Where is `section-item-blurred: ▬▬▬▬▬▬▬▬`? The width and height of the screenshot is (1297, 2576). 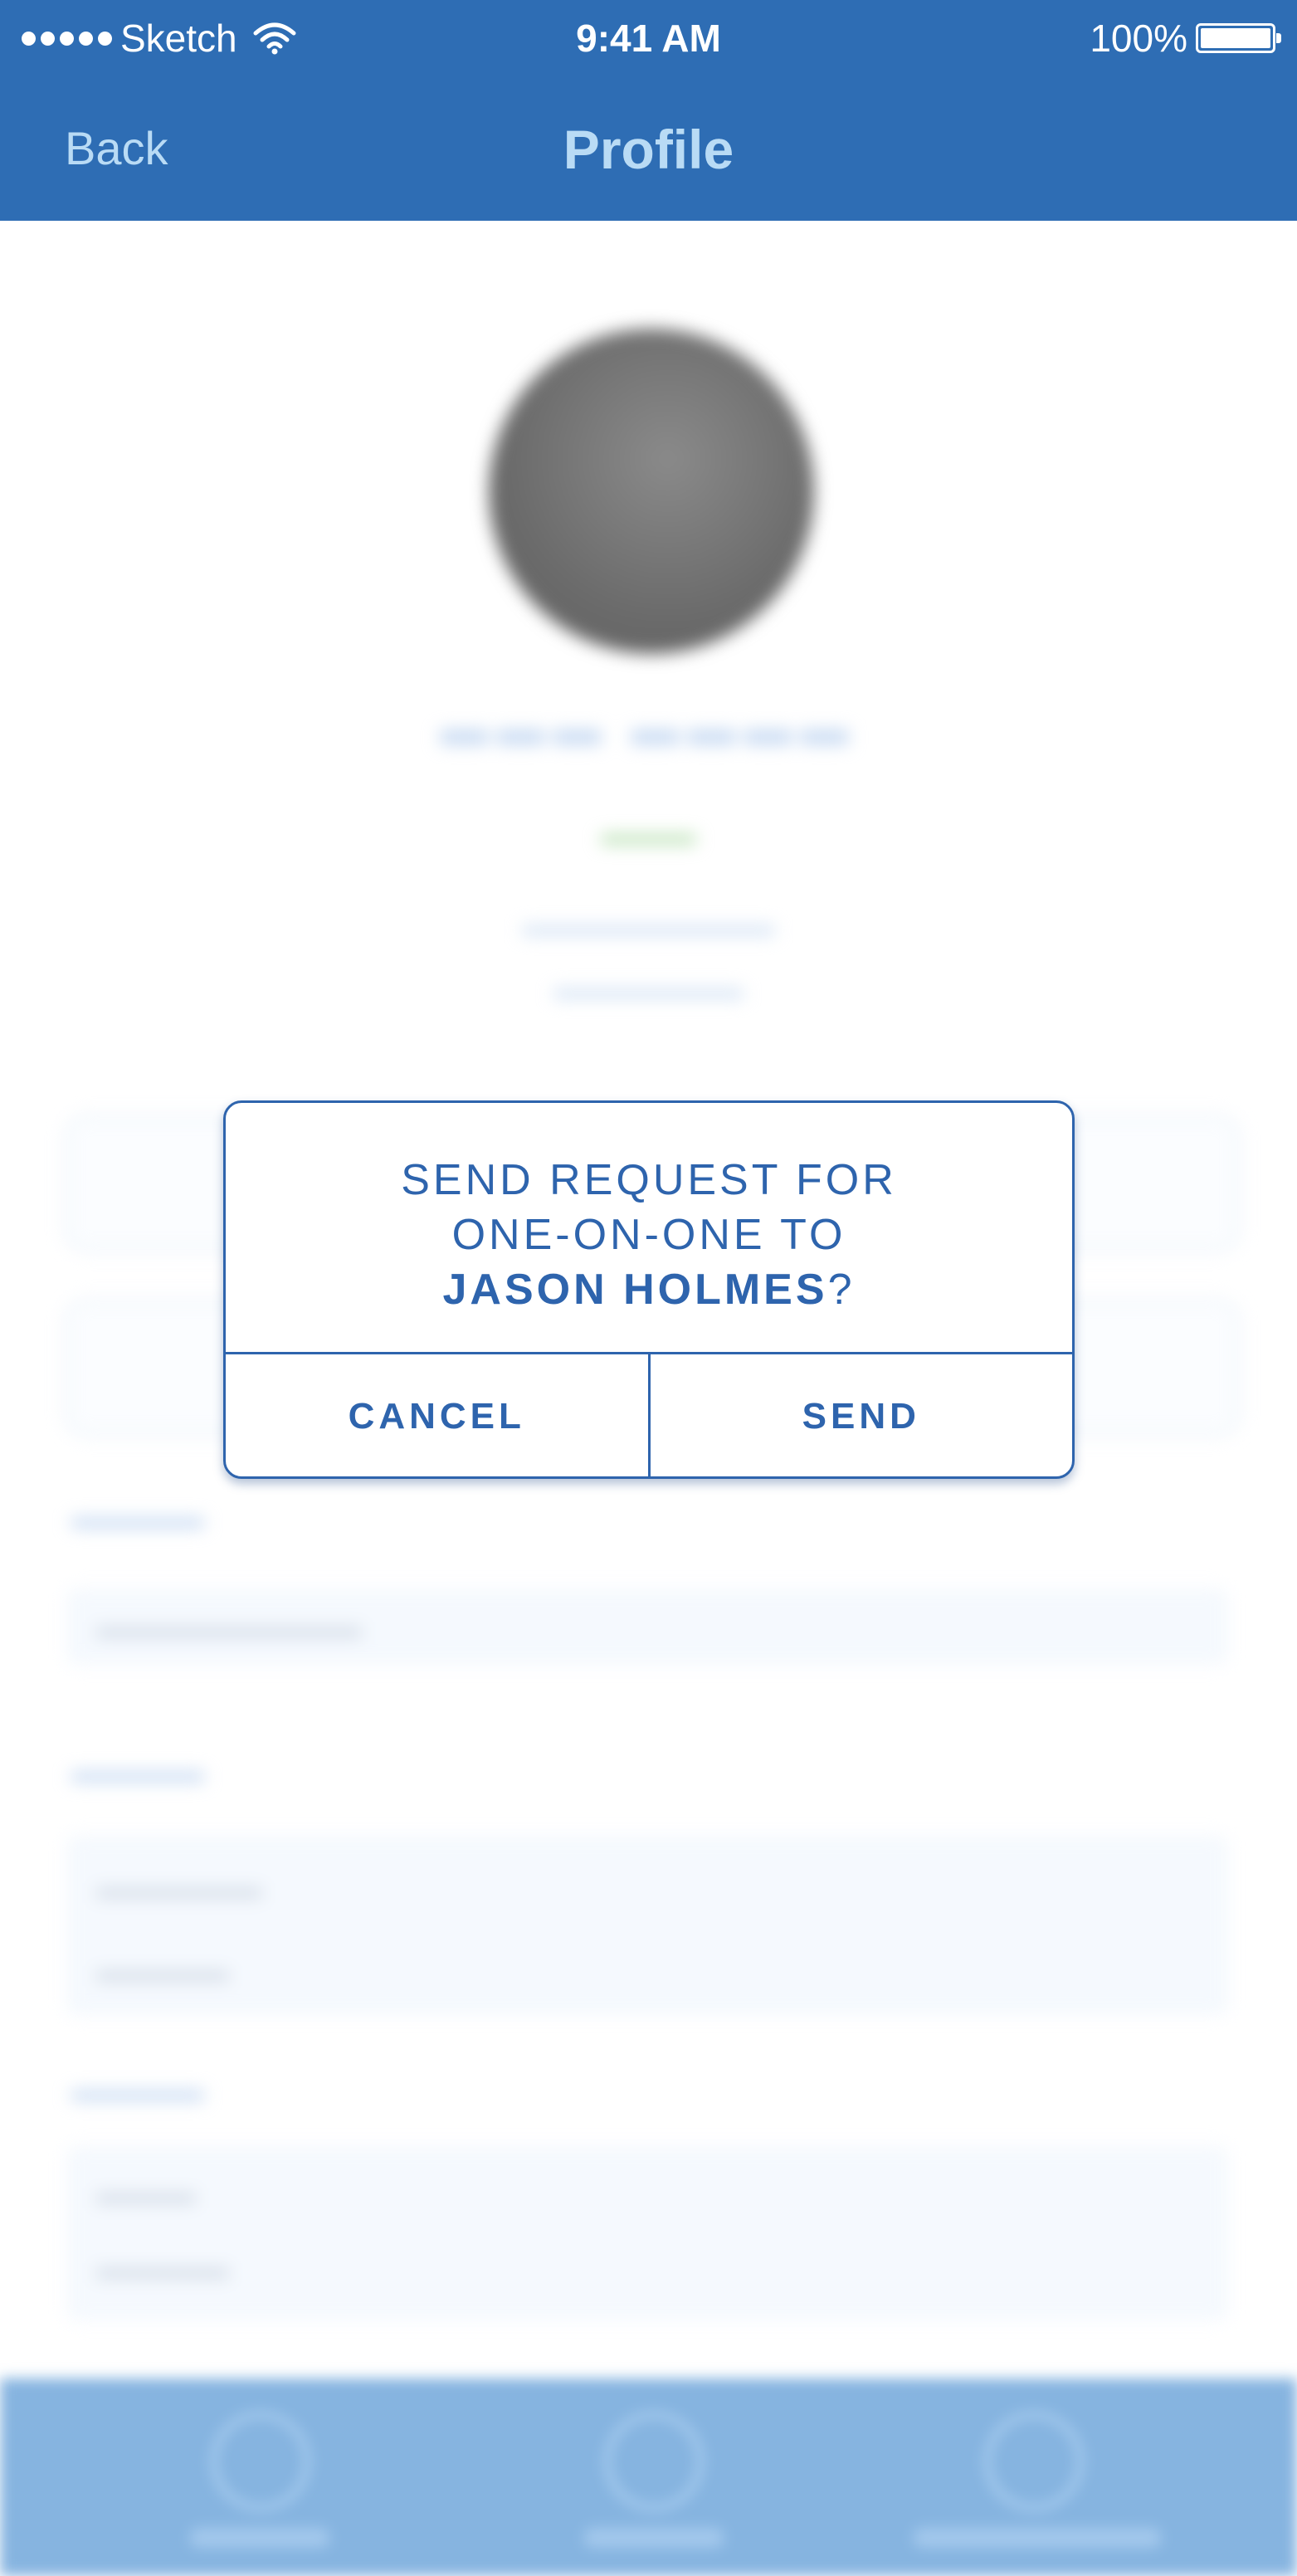 section-item-blurred: ▬▬▬▬▬▬▬▬ is located at coordinates (229, 1627).